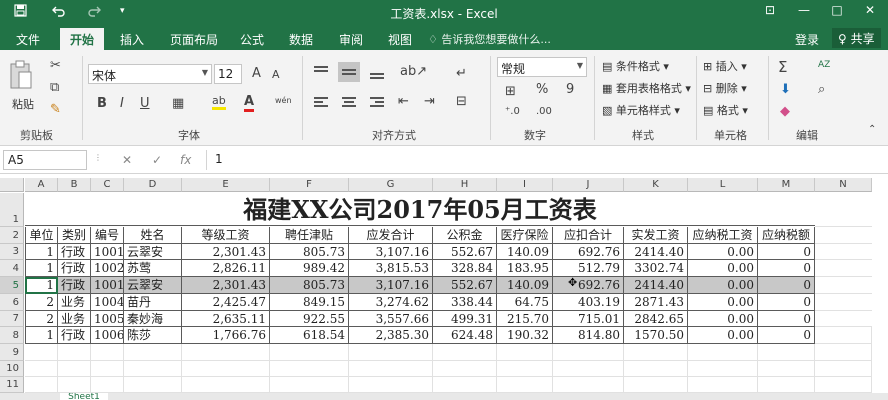 Image resolution: width=888 pixels, height=400 pixels. Describe the element at coordinates (185, 160) in the screenshot. I see `insert-function-icon: fx` at that location.